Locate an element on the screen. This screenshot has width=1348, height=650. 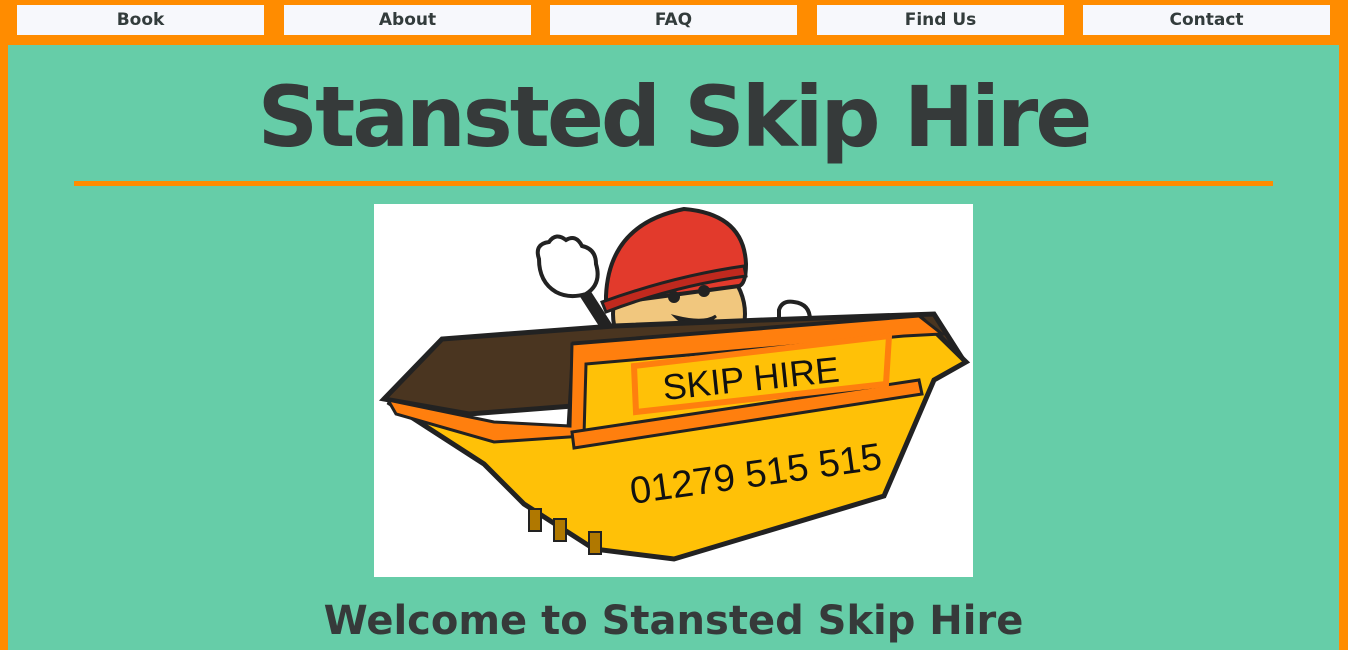
site-title: Stansted Skip Hire is located at coordinates (675, 117).